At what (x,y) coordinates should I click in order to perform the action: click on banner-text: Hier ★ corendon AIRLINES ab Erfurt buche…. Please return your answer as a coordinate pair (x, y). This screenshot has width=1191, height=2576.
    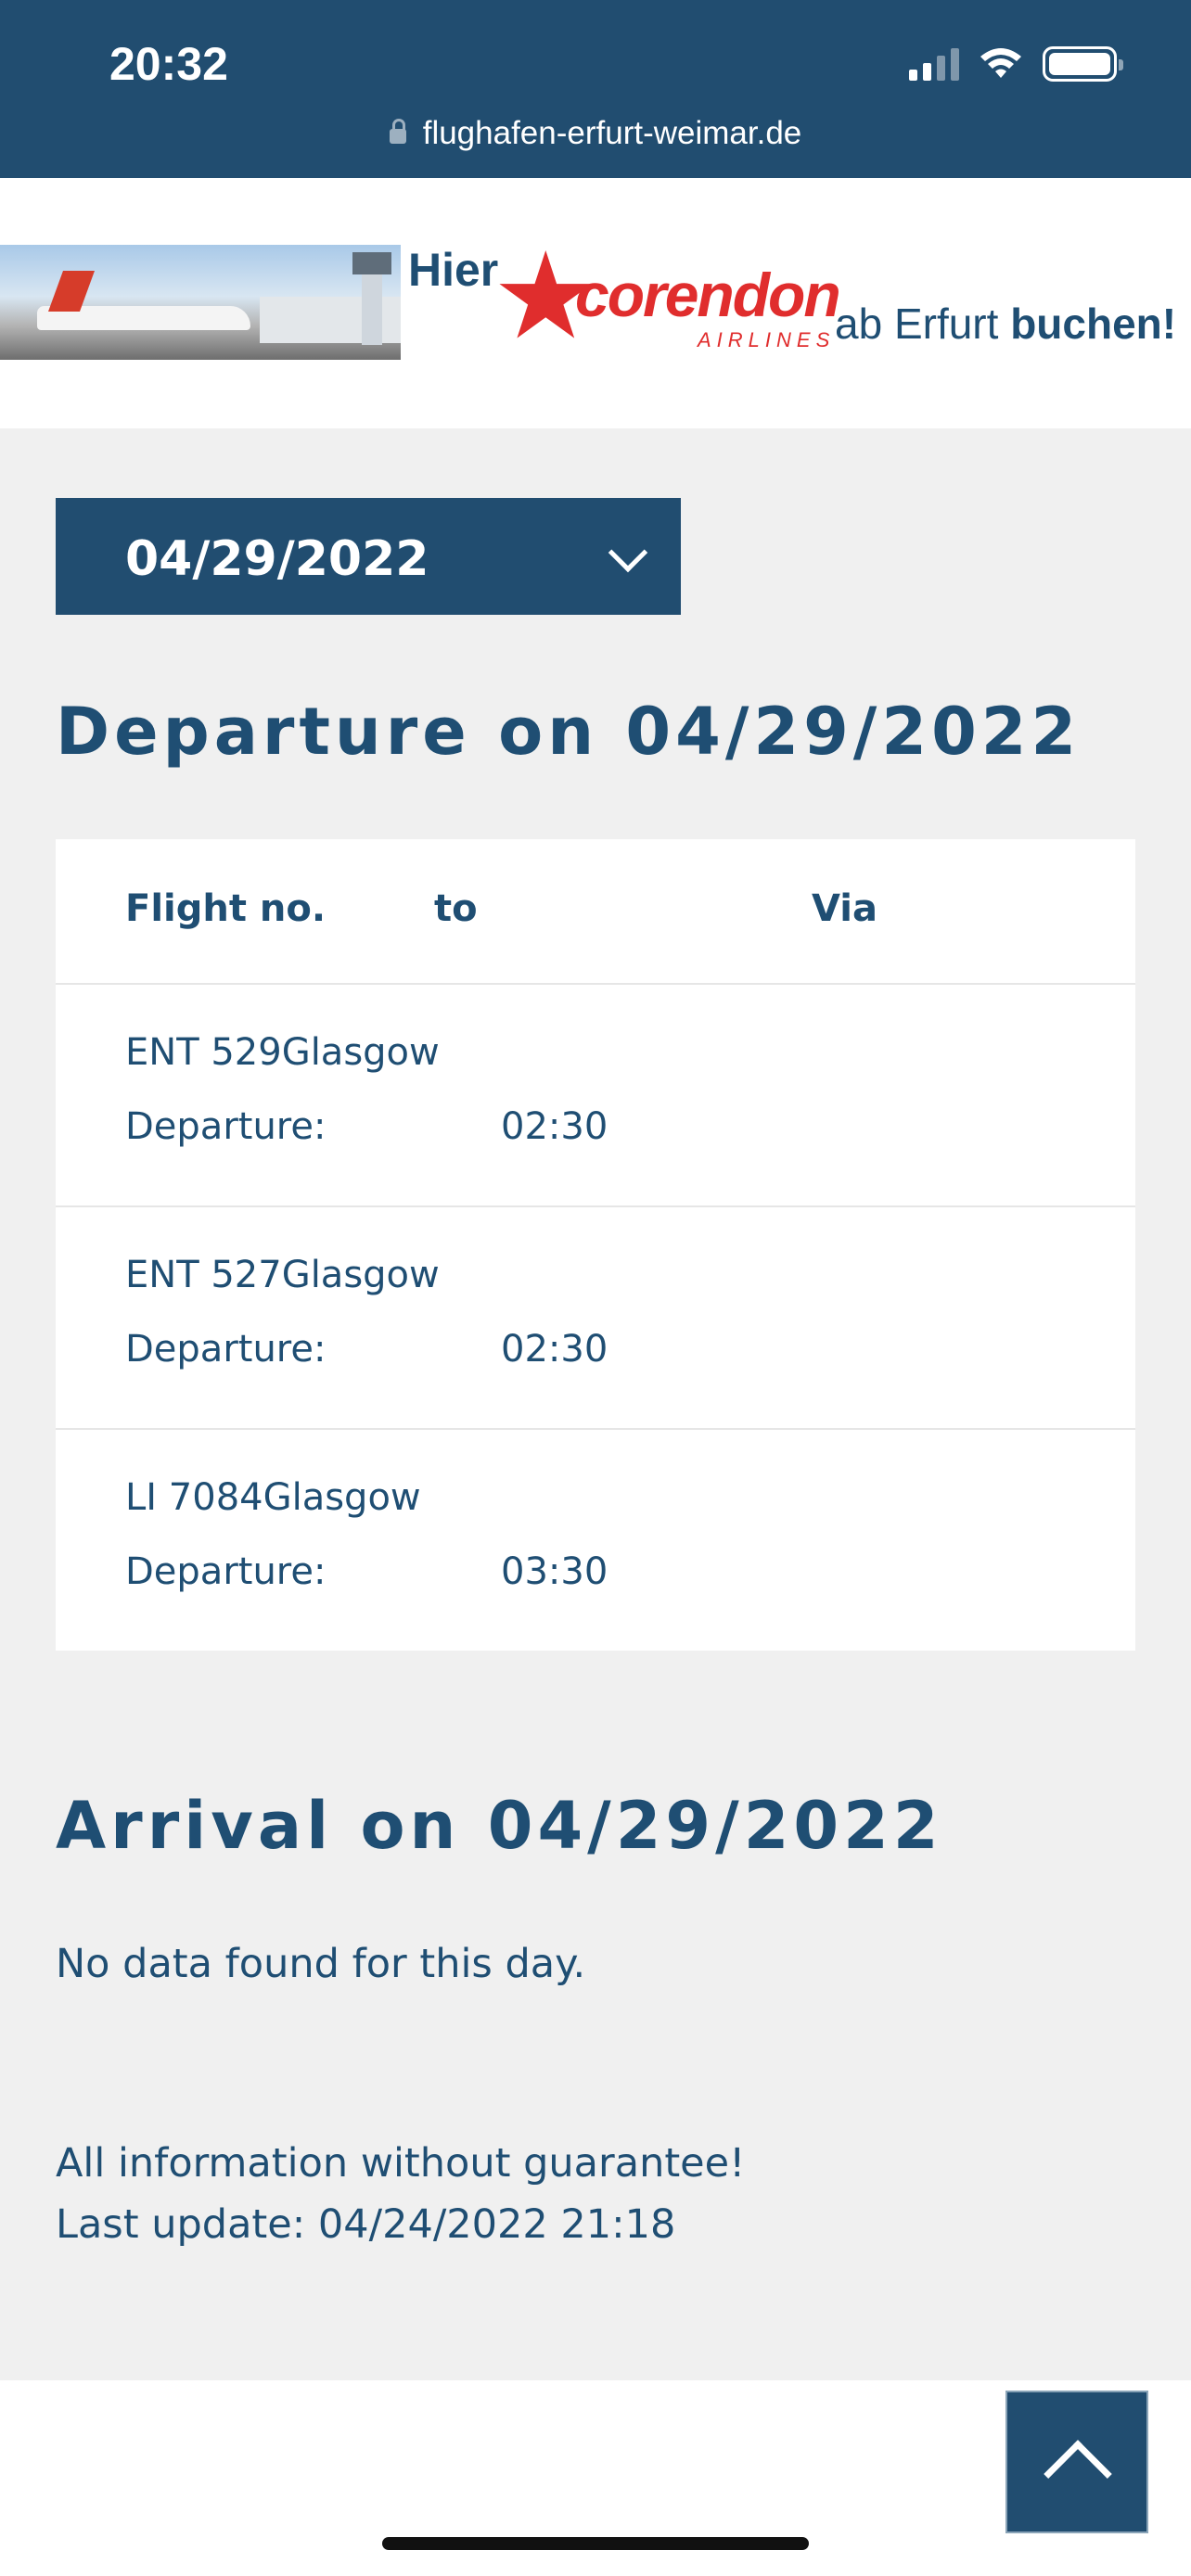
    Looking at the image, I should click on (797, 304).